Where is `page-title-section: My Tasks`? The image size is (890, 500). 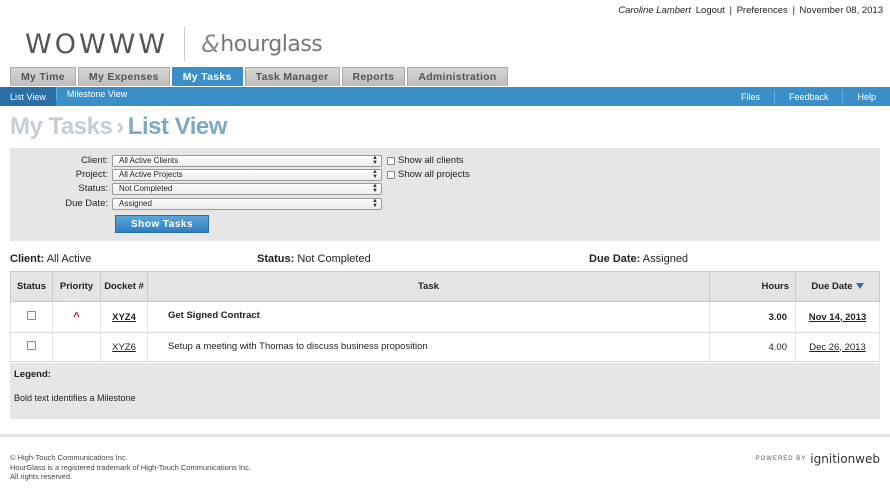
page-title-section: My Tasks is located at coordinates (61, 126).